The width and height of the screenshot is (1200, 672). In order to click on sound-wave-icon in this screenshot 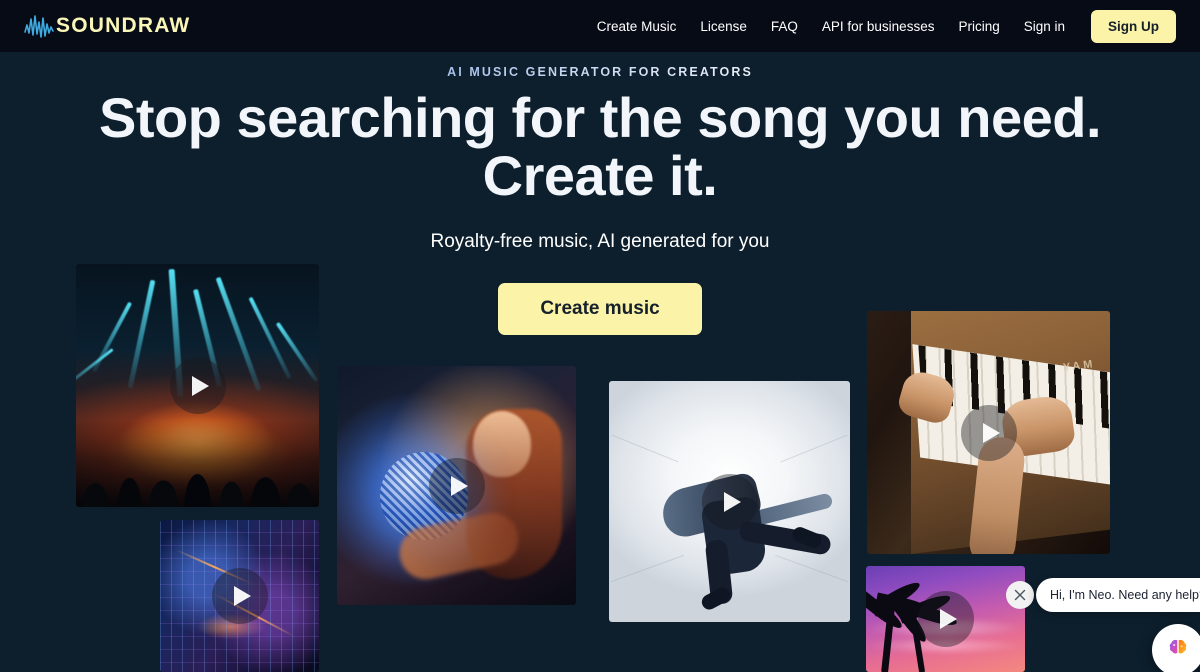, I will do `click(39, 26)`.